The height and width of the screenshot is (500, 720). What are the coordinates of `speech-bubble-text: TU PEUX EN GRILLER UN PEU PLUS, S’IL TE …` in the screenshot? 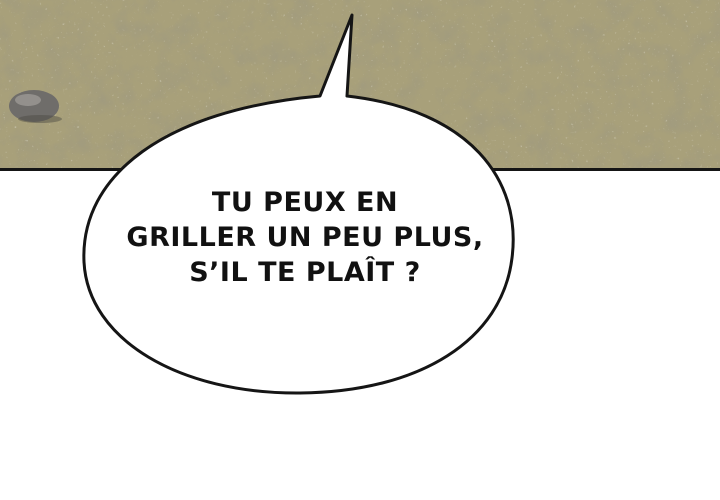 It's located at (305, 237).